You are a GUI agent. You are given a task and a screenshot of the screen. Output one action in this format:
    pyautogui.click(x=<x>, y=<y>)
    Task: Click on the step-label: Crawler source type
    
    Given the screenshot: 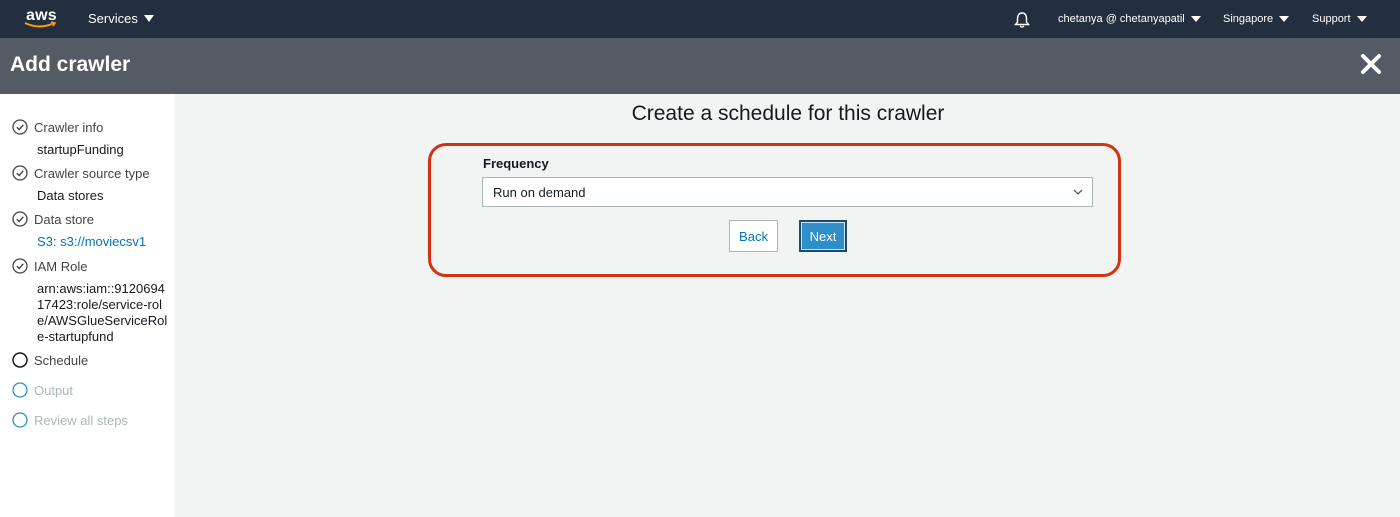 What is the action you would take?
    pyautogui.click(x=92, y=173)
    